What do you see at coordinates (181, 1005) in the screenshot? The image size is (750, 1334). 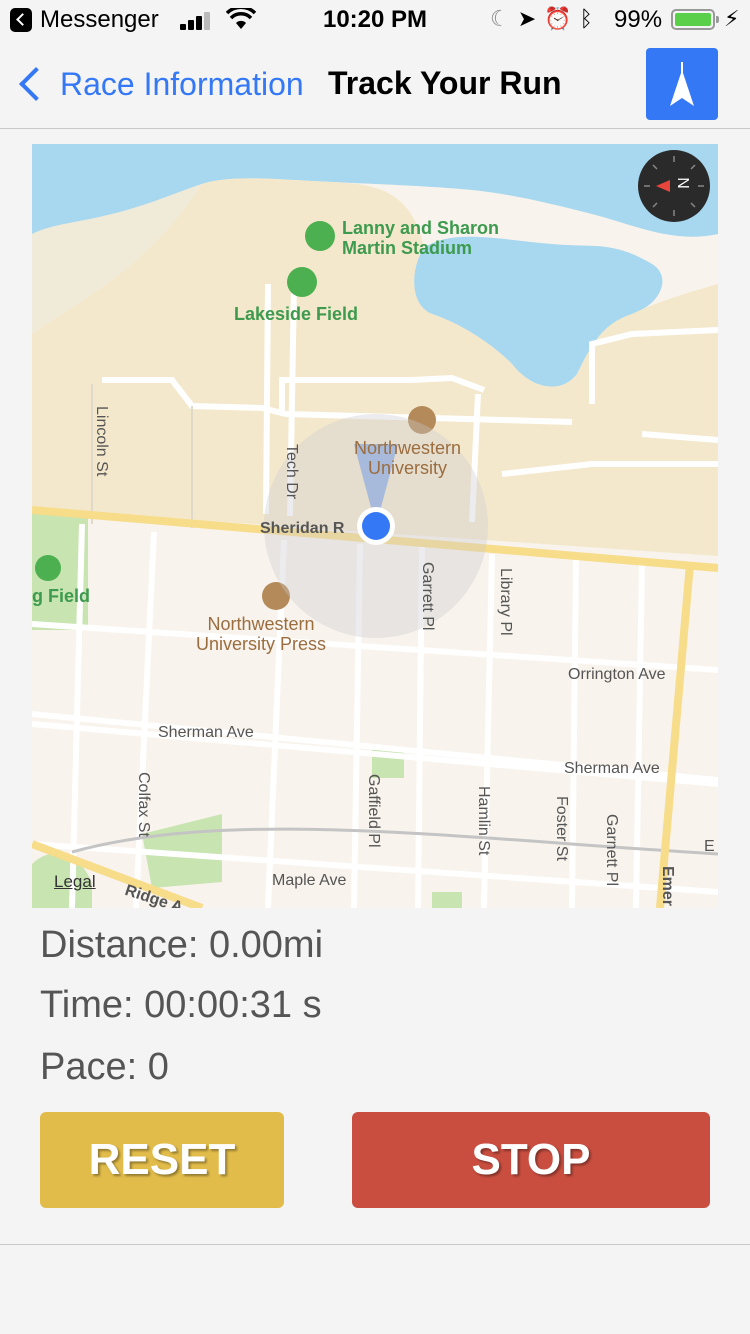 I see `time-readout: Time: 00:00:31 s` at bounding box center [181, 1005].